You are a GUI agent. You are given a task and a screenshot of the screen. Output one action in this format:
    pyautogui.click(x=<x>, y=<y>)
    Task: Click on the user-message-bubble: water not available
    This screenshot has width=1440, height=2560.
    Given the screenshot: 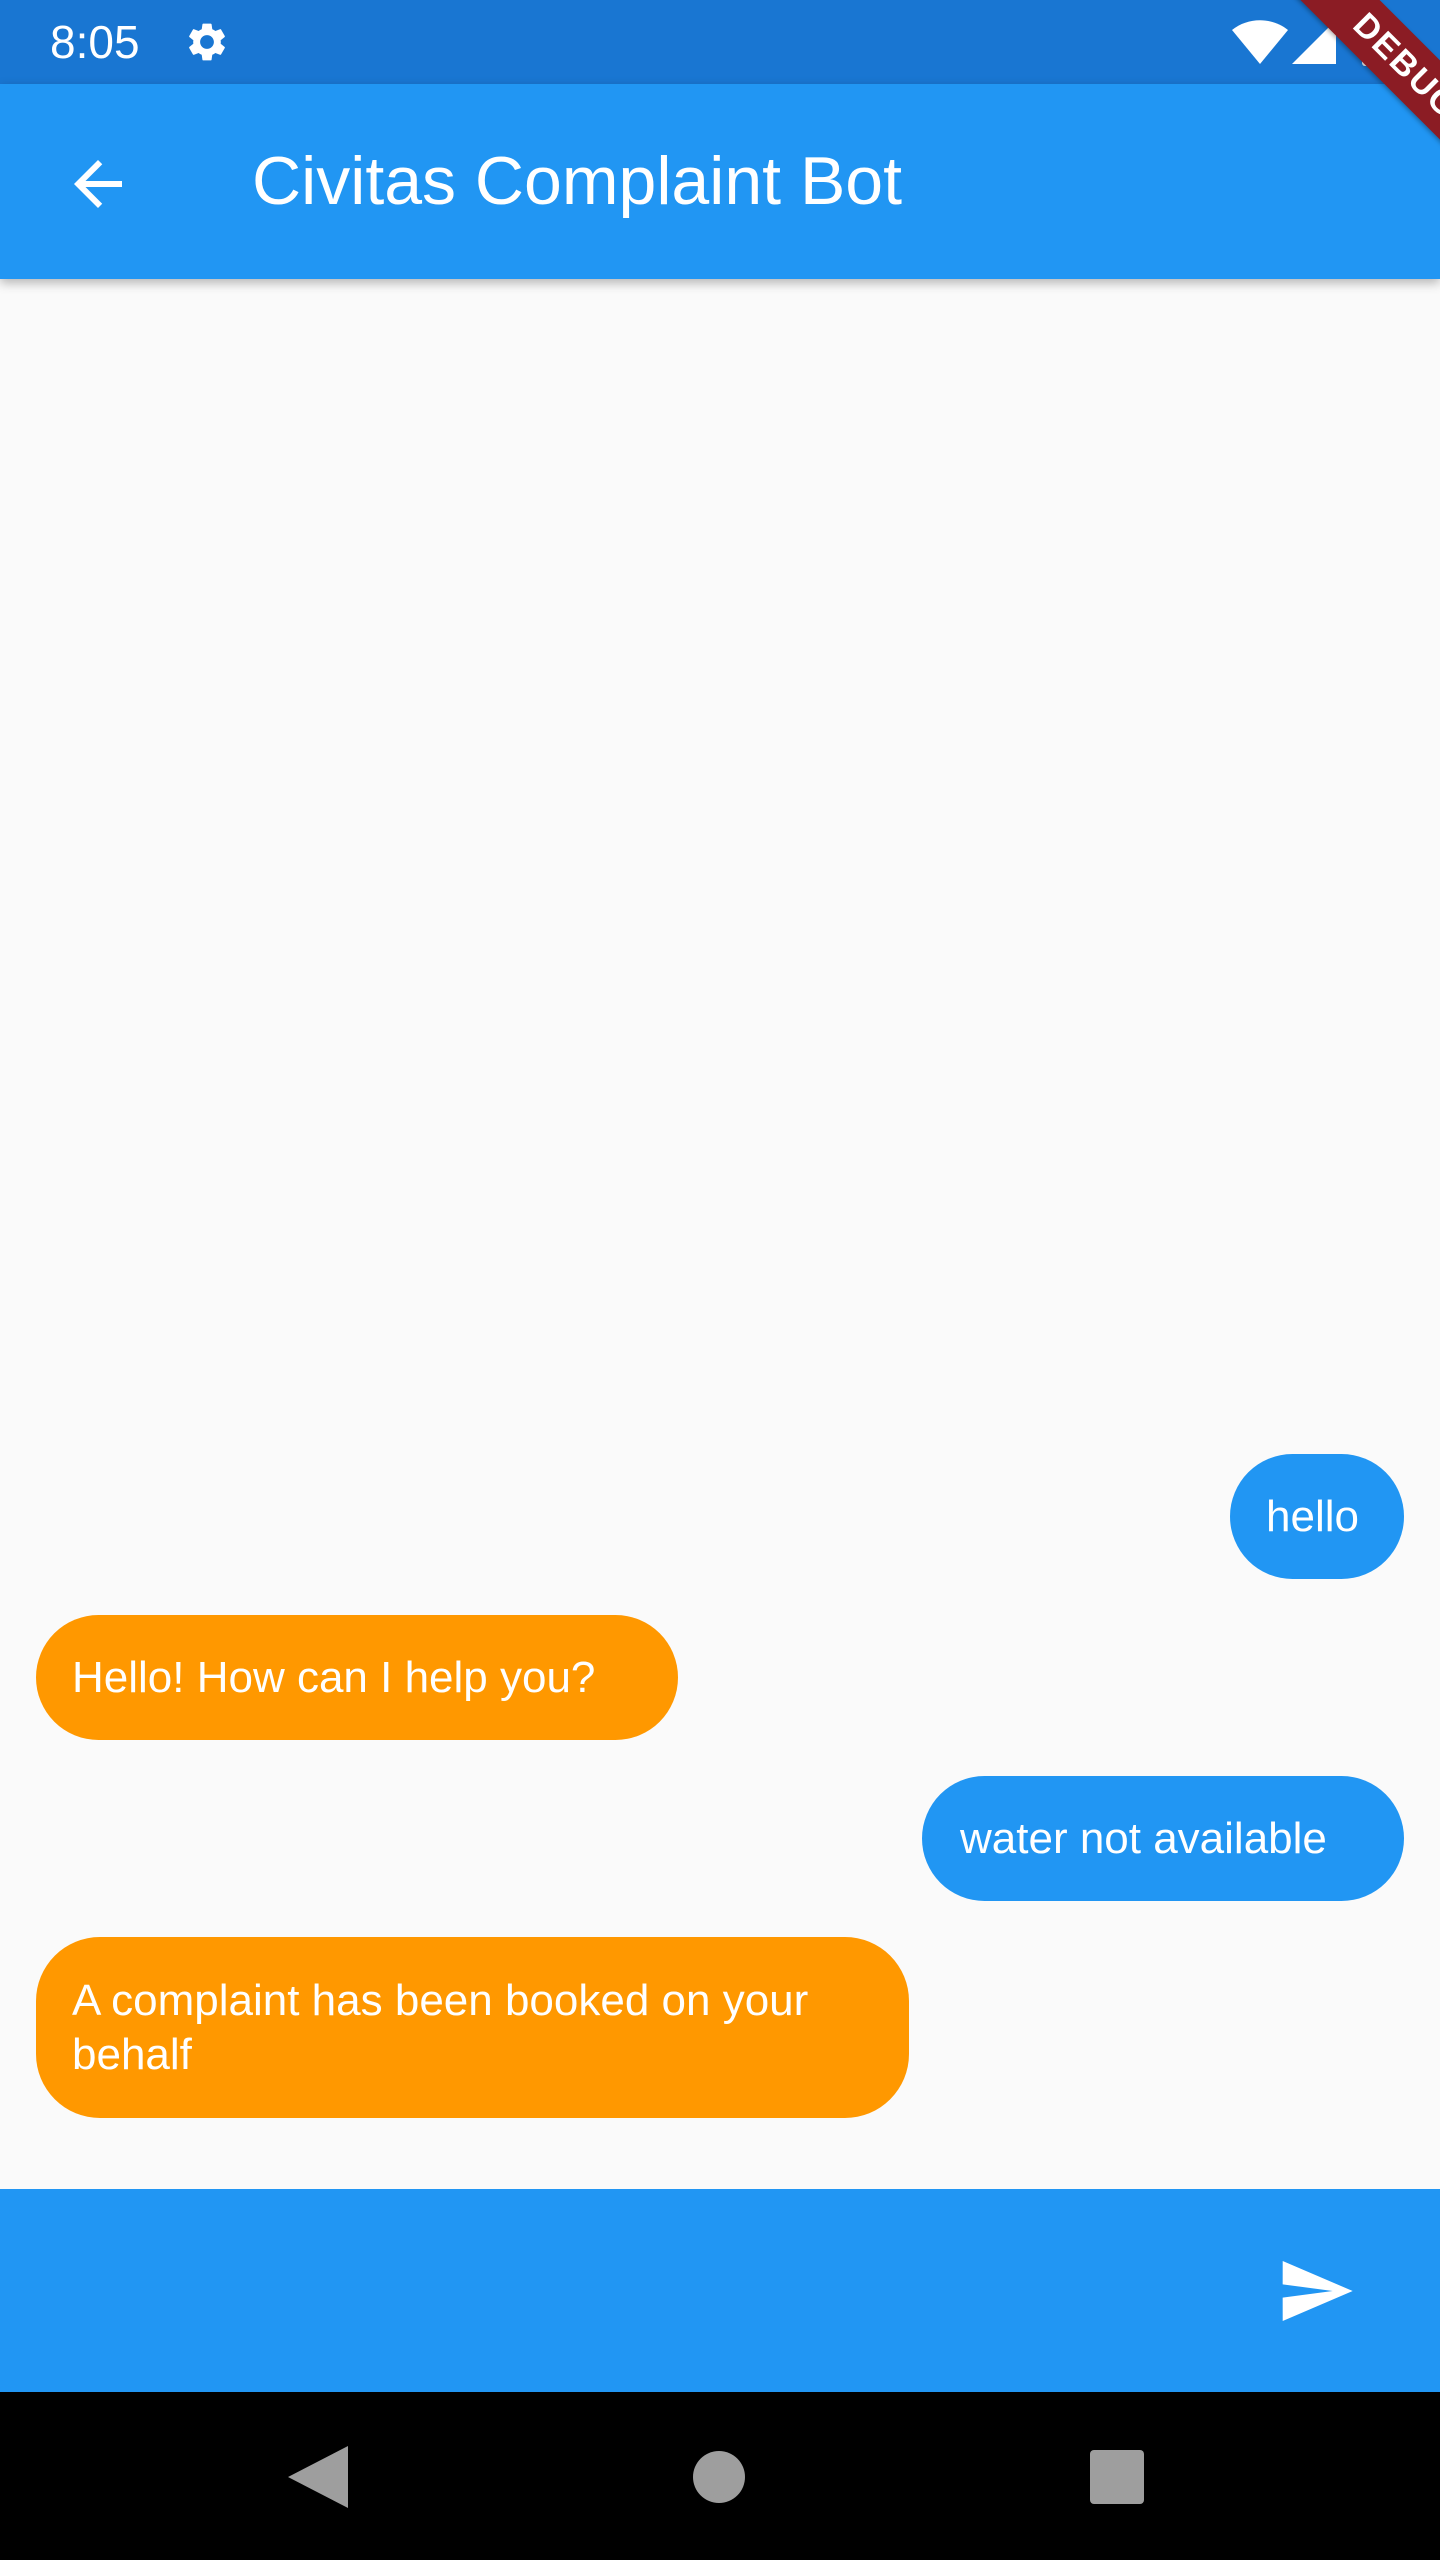 What is the action you would take?
    pyautogui.click(x=1163, y=1838)
    